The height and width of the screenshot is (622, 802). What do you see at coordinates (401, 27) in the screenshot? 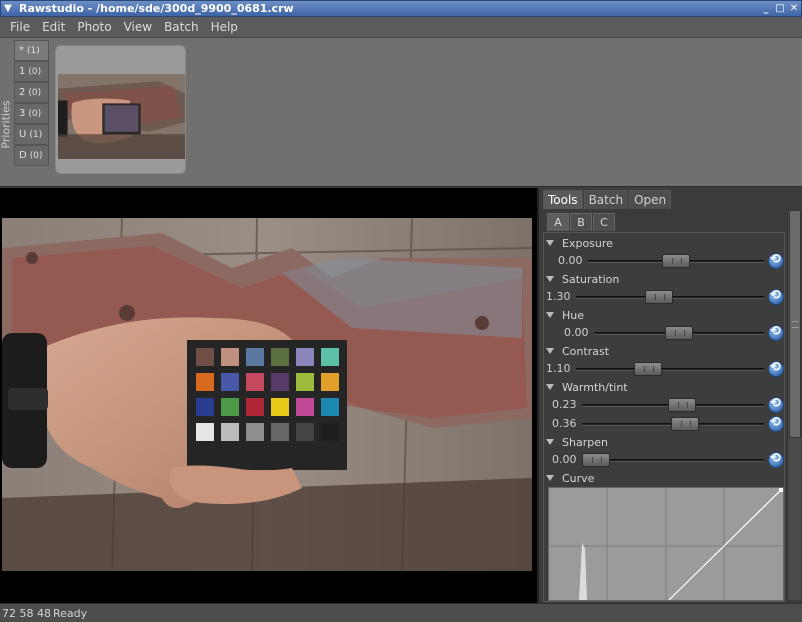
I see `menu-bar: File Edit Photo View Batch Help` at bounding box center [401, 27].